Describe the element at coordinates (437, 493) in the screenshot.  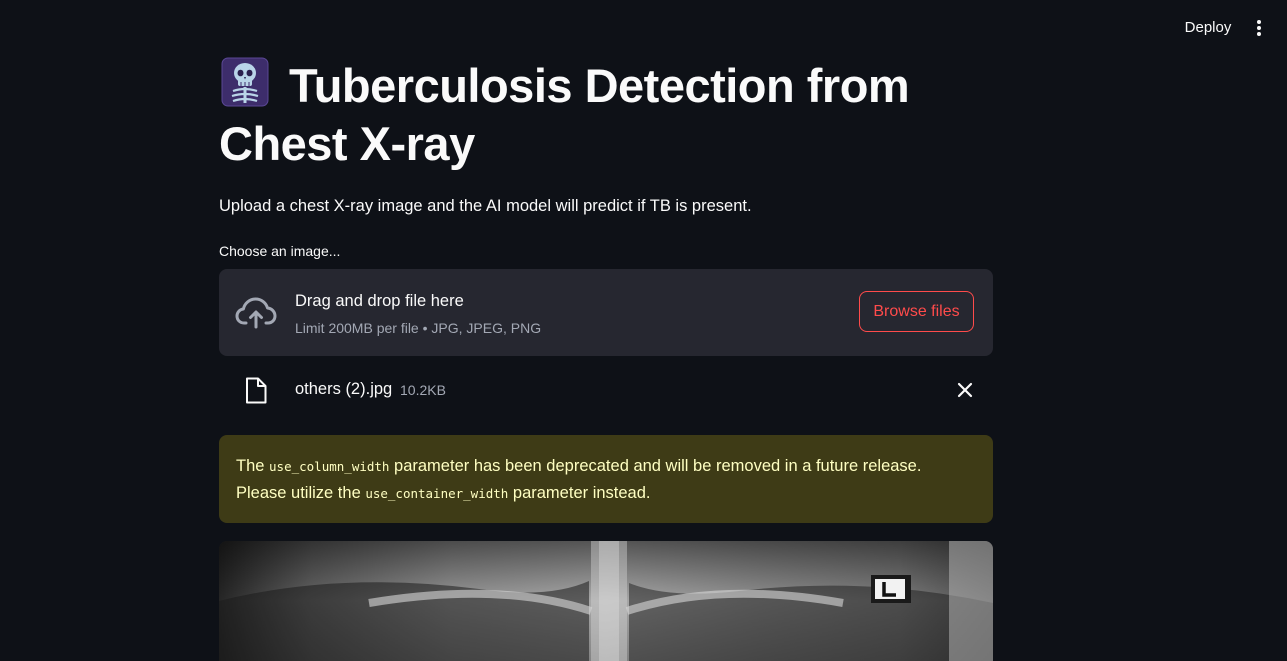
I see `warning-code-2: use_container_width` at that location.